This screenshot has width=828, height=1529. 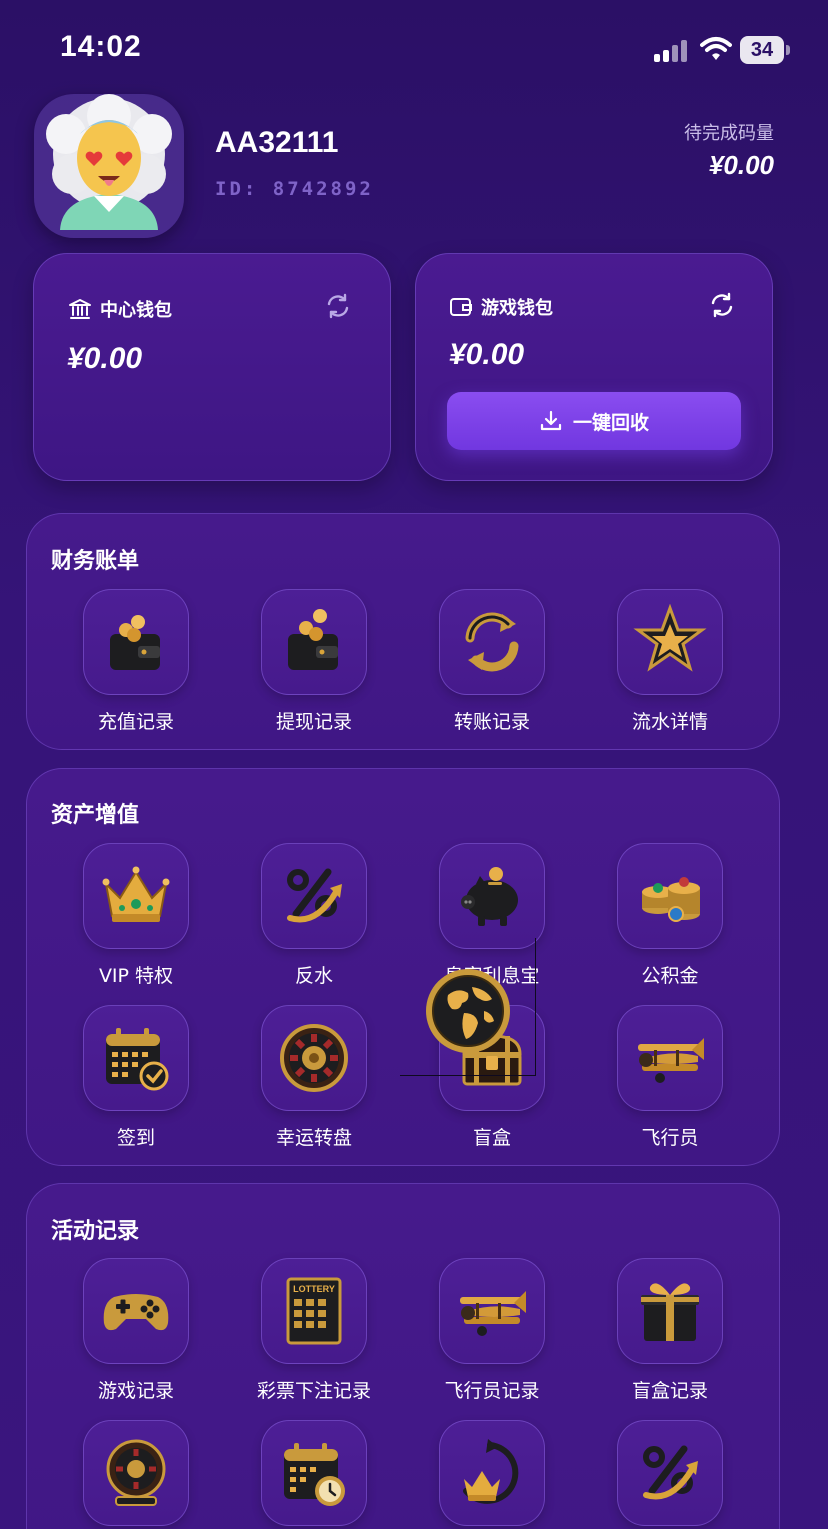 I want to click on star-badge-icon, so click(x=670, y=638).